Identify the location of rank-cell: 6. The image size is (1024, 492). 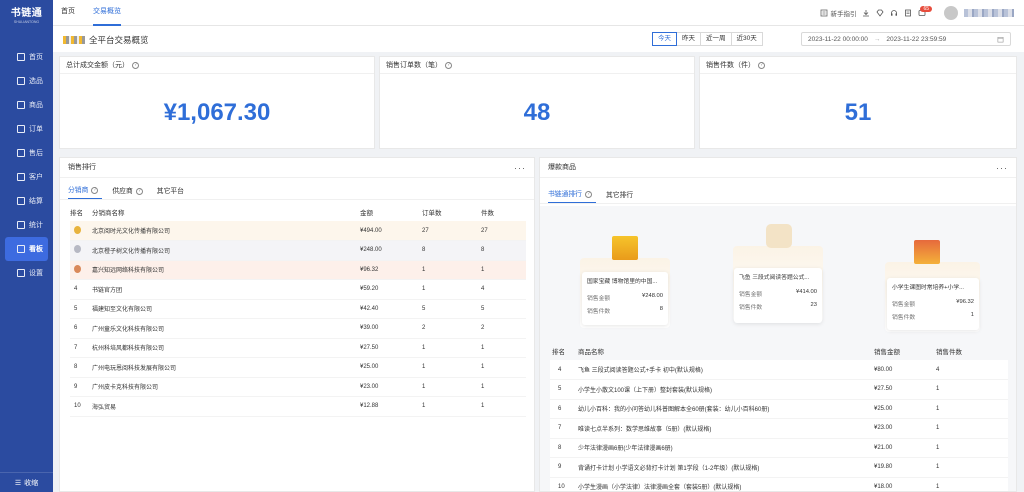
(81, 328).